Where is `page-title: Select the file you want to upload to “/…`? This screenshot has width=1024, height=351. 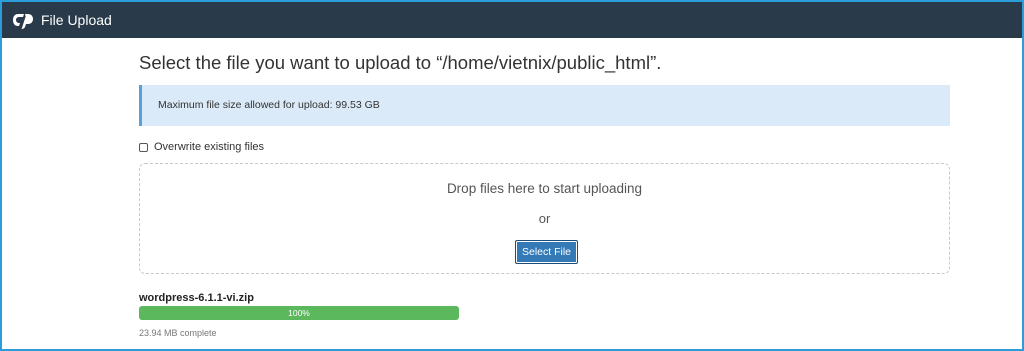 page-title: Select the file you want to upload to “/… is located at coordinates (400, 62).